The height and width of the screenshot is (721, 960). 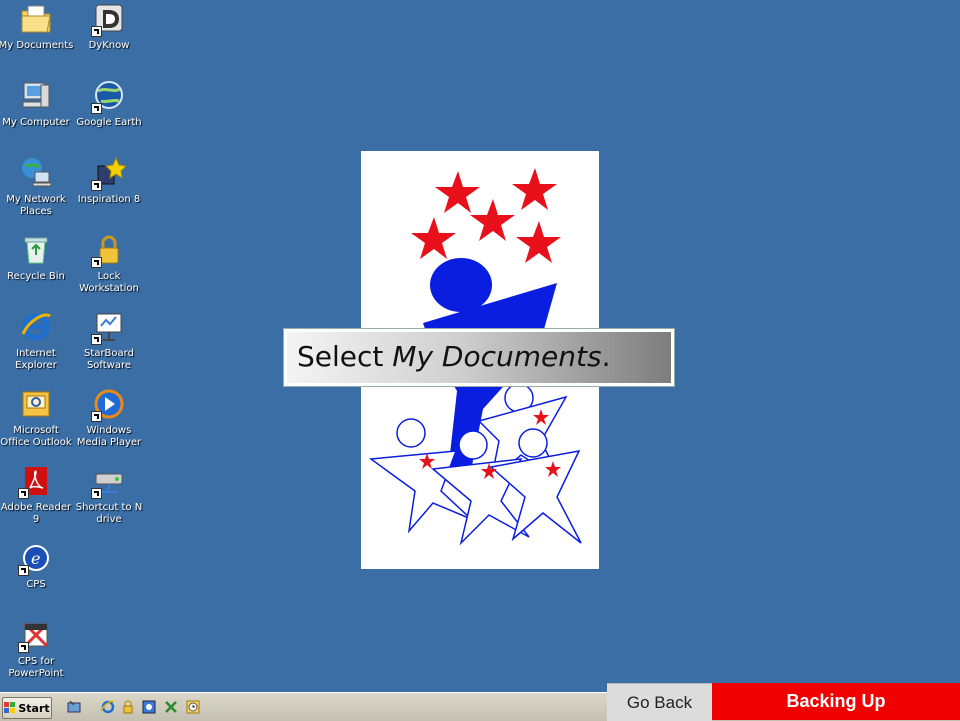 I want to click on network-icon, so click(x=36, y=173).